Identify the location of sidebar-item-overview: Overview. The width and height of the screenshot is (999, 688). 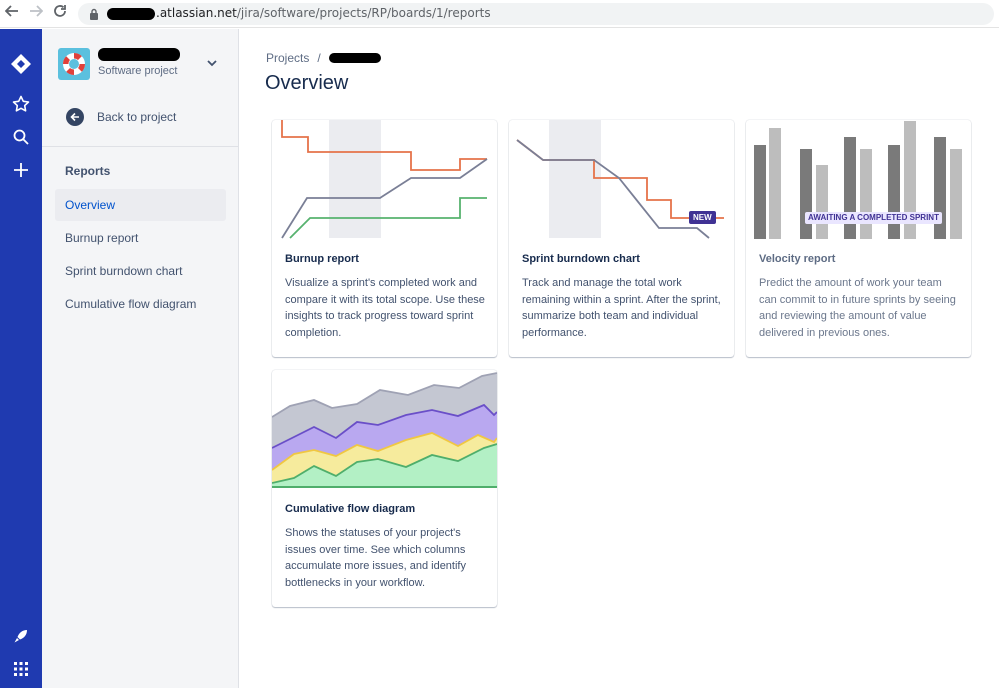
(140, 205).